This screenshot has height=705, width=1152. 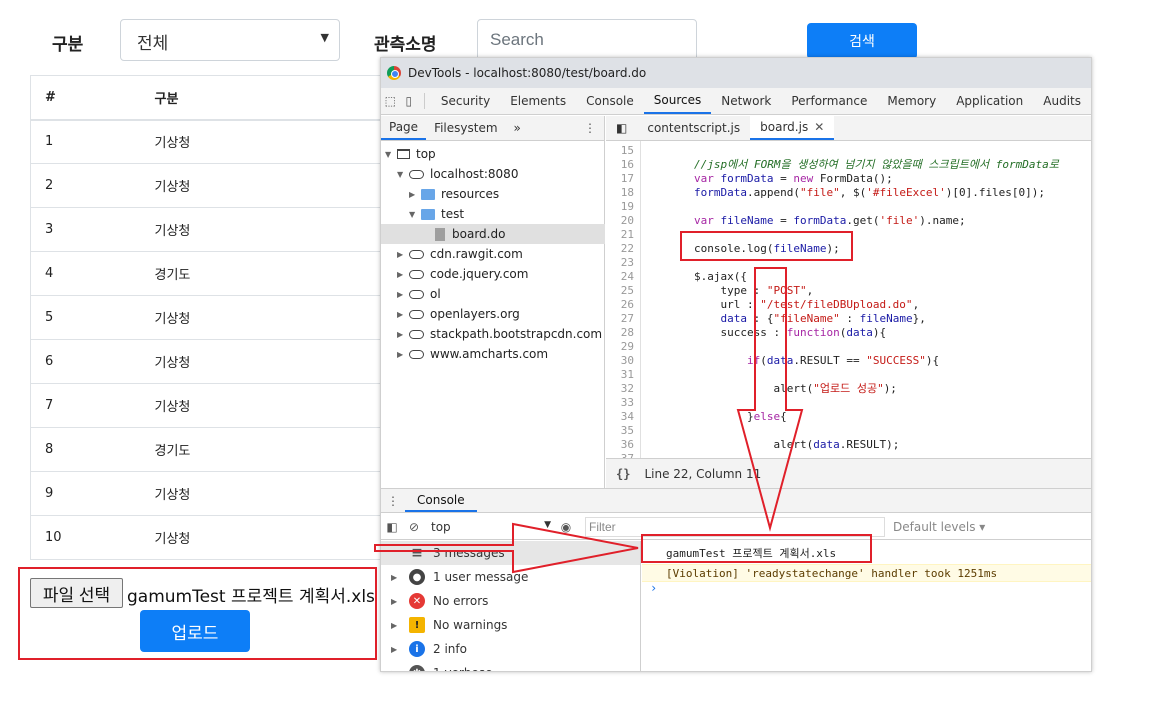 I want to click on tab-console: Console, so click(x=610, y=101).